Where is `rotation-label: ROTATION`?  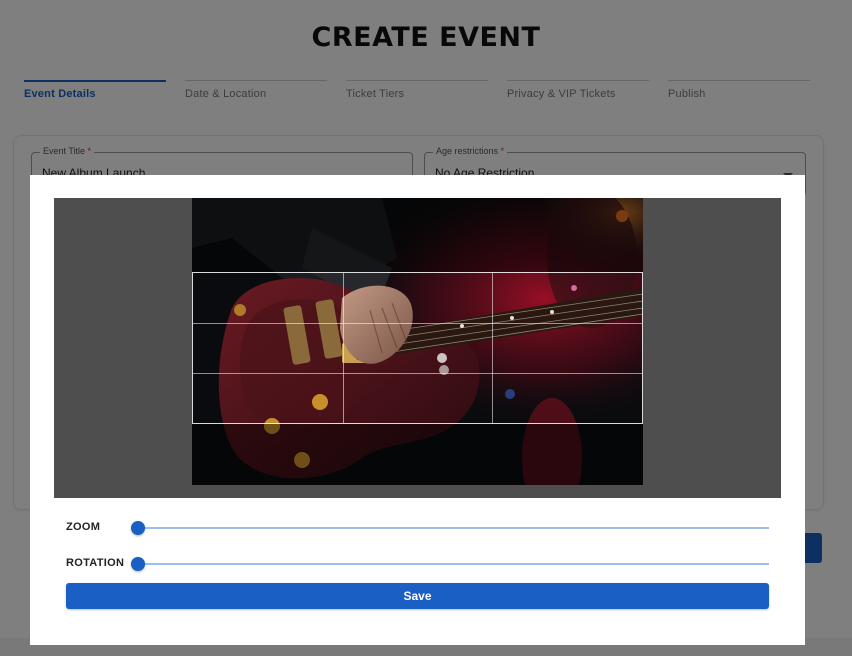 rotation-label: ROTATION is located at coordinates (95, 563).